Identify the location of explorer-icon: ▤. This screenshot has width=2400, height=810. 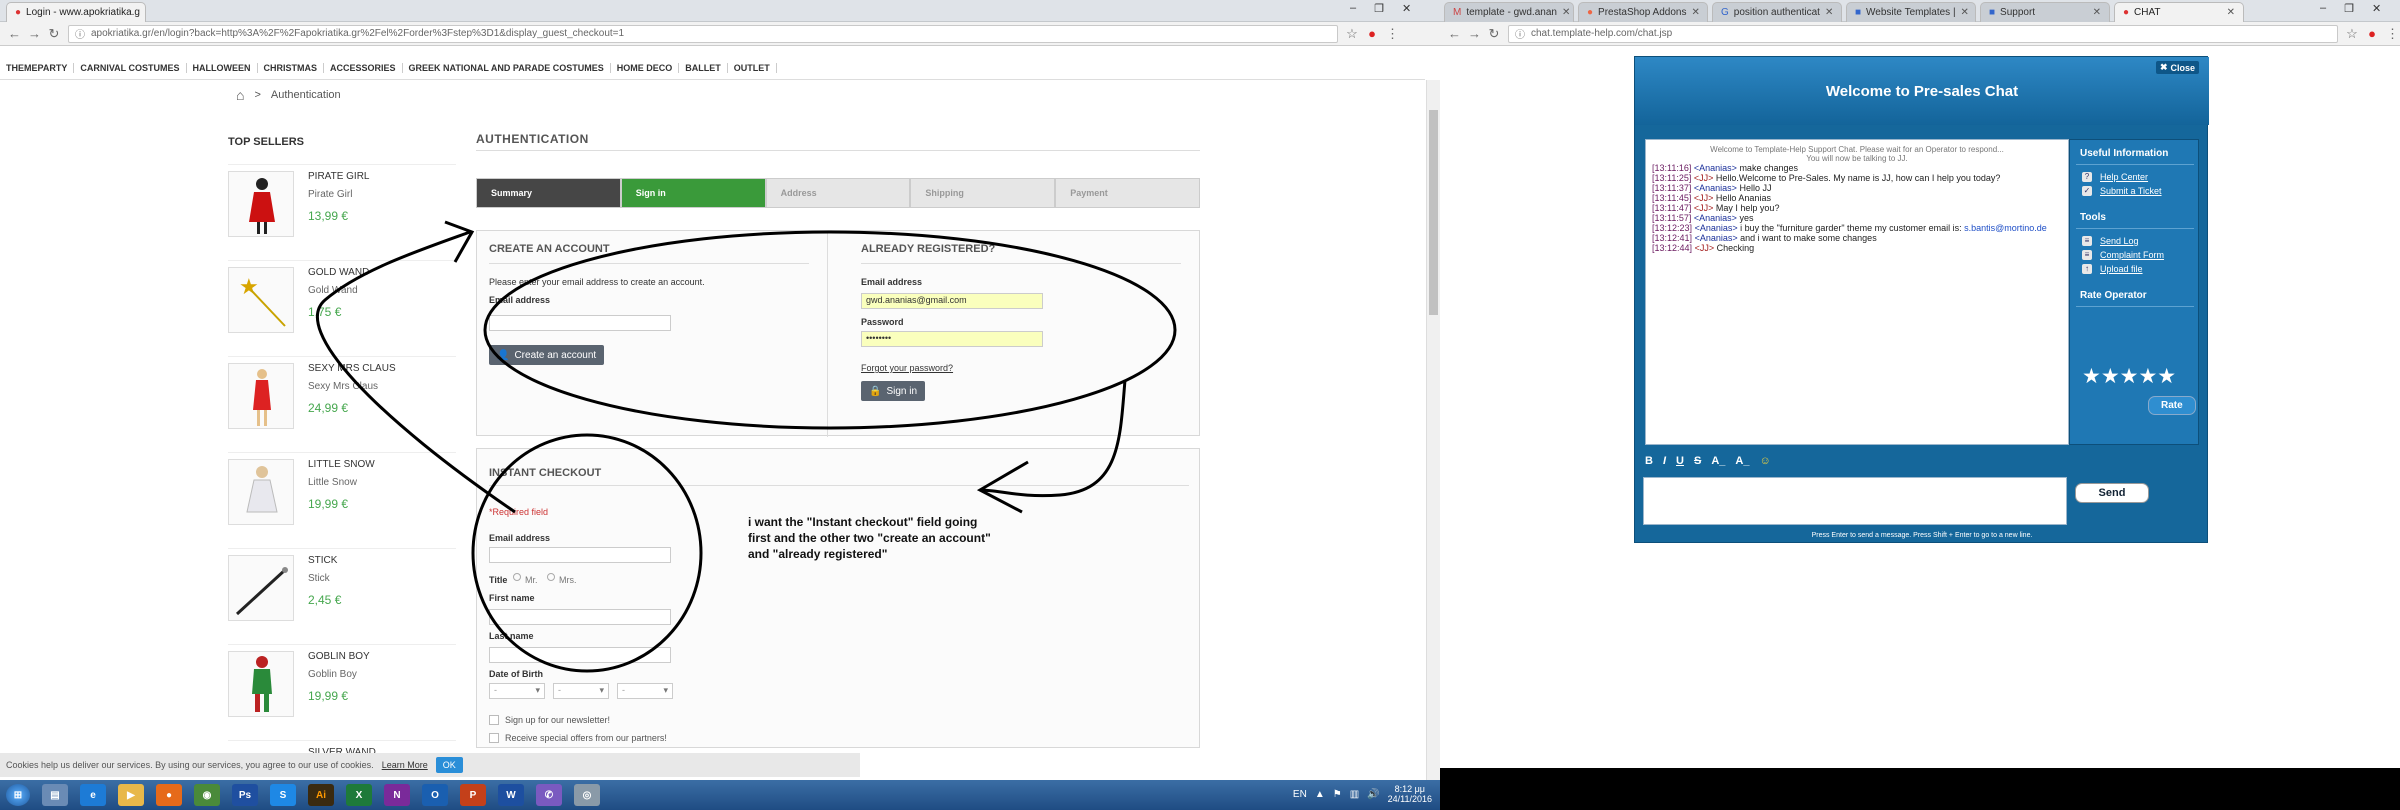
(55, 795).